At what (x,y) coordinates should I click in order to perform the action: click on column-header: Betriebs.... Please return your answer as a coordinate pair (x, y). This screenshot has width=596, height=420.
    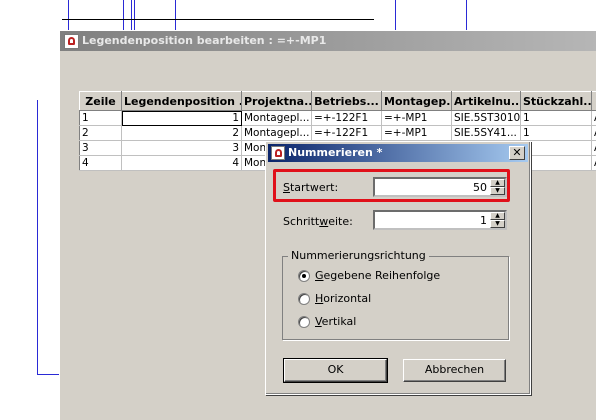
    Looking at the image, I should click on (347, 101).